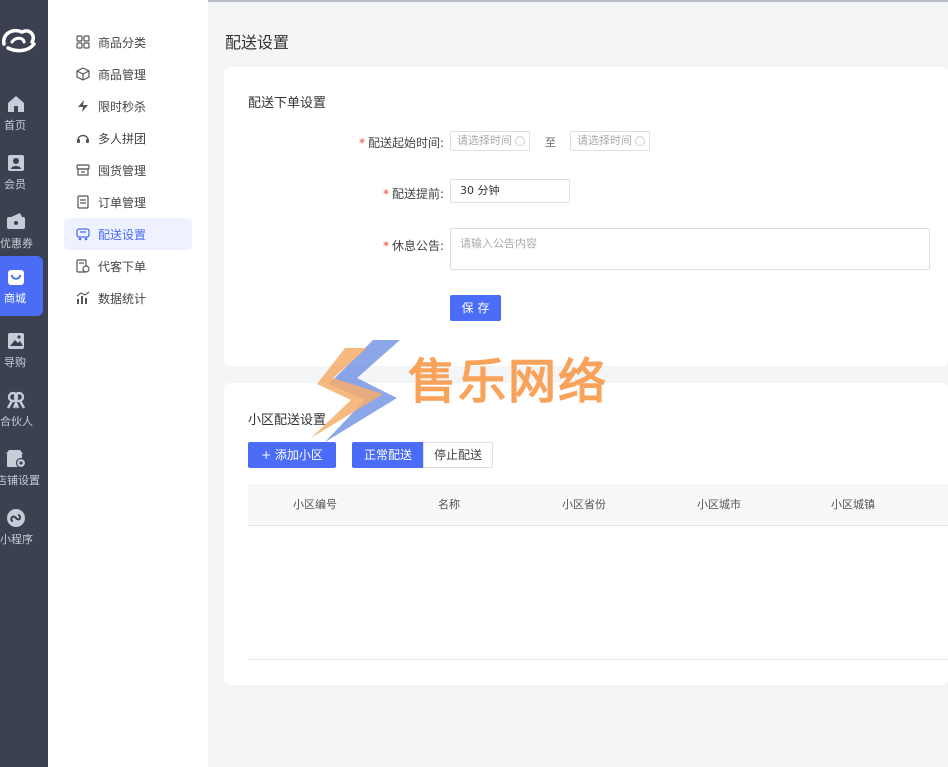 The height and width of the screenshot is (767, 948). What do you see at coordinates (16, 400) in the screenshot?
I see `partner-icon` at bounding box center [16, 400].